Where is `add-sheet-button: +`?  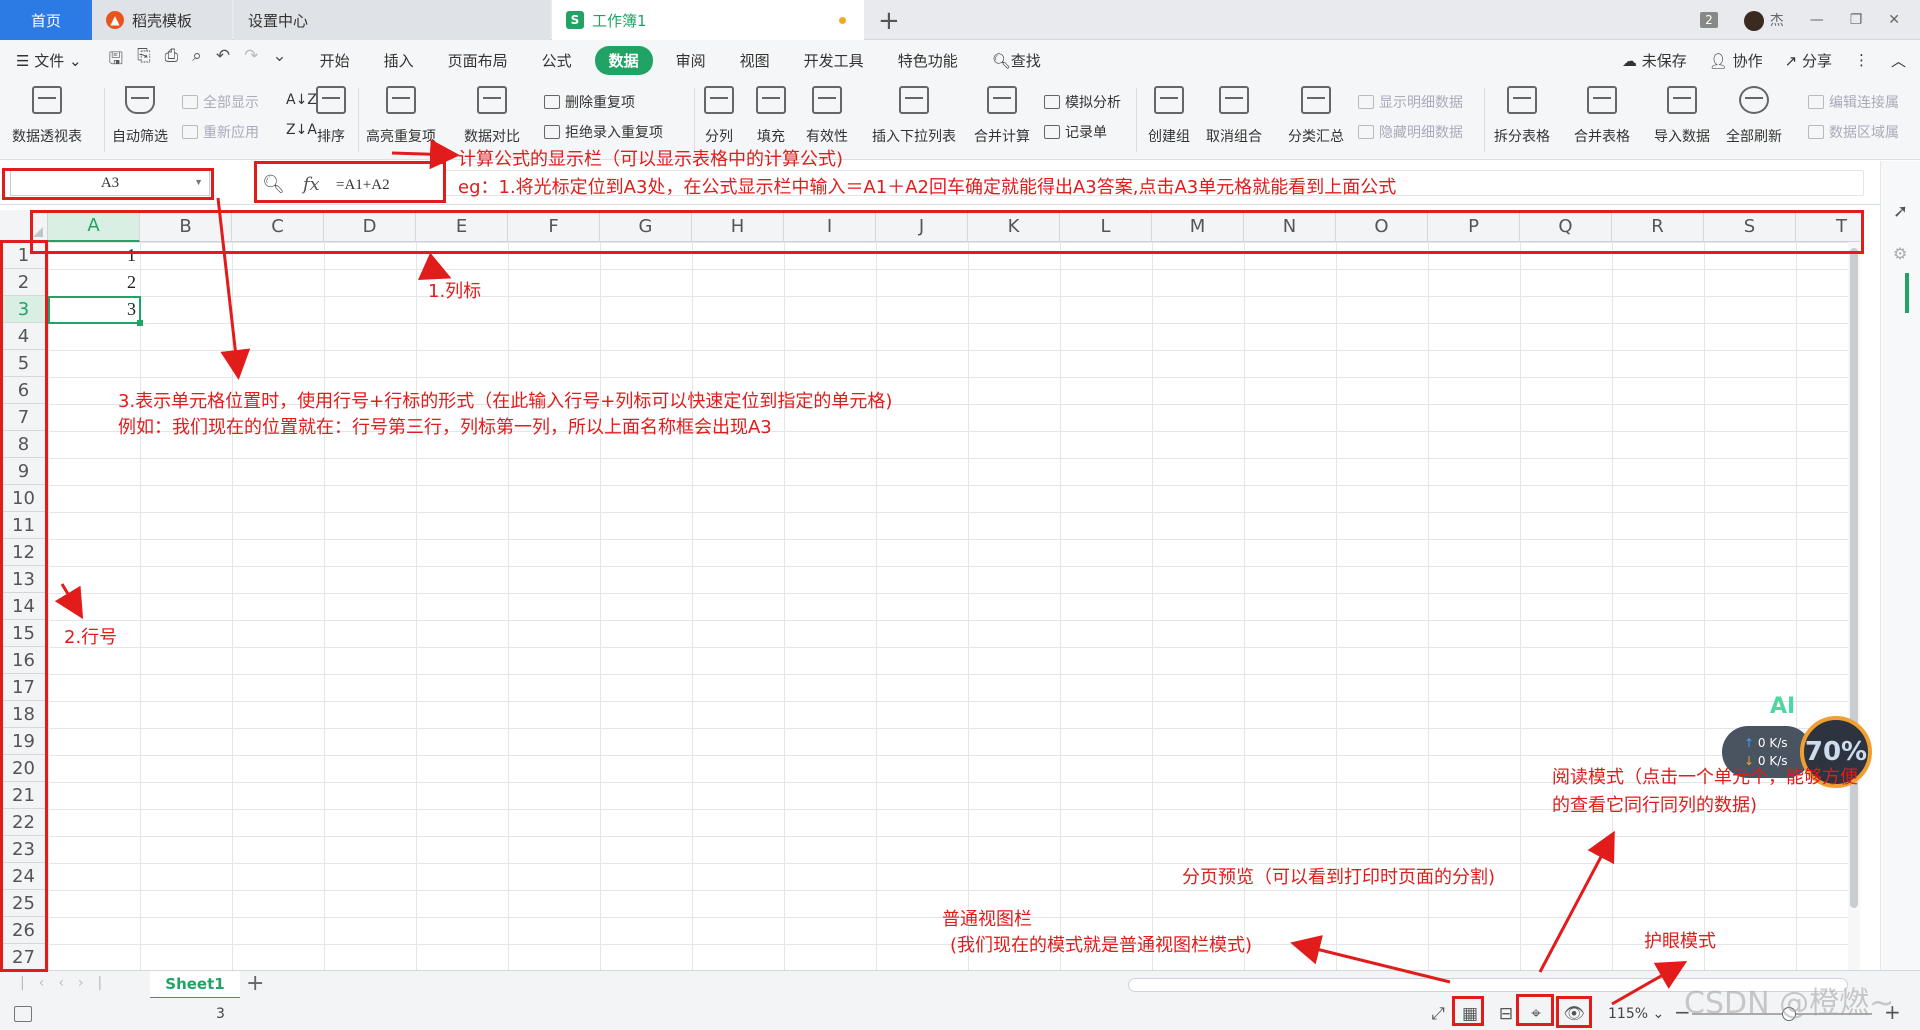
add-sheet-button: + is located at coordinates (255, 983).